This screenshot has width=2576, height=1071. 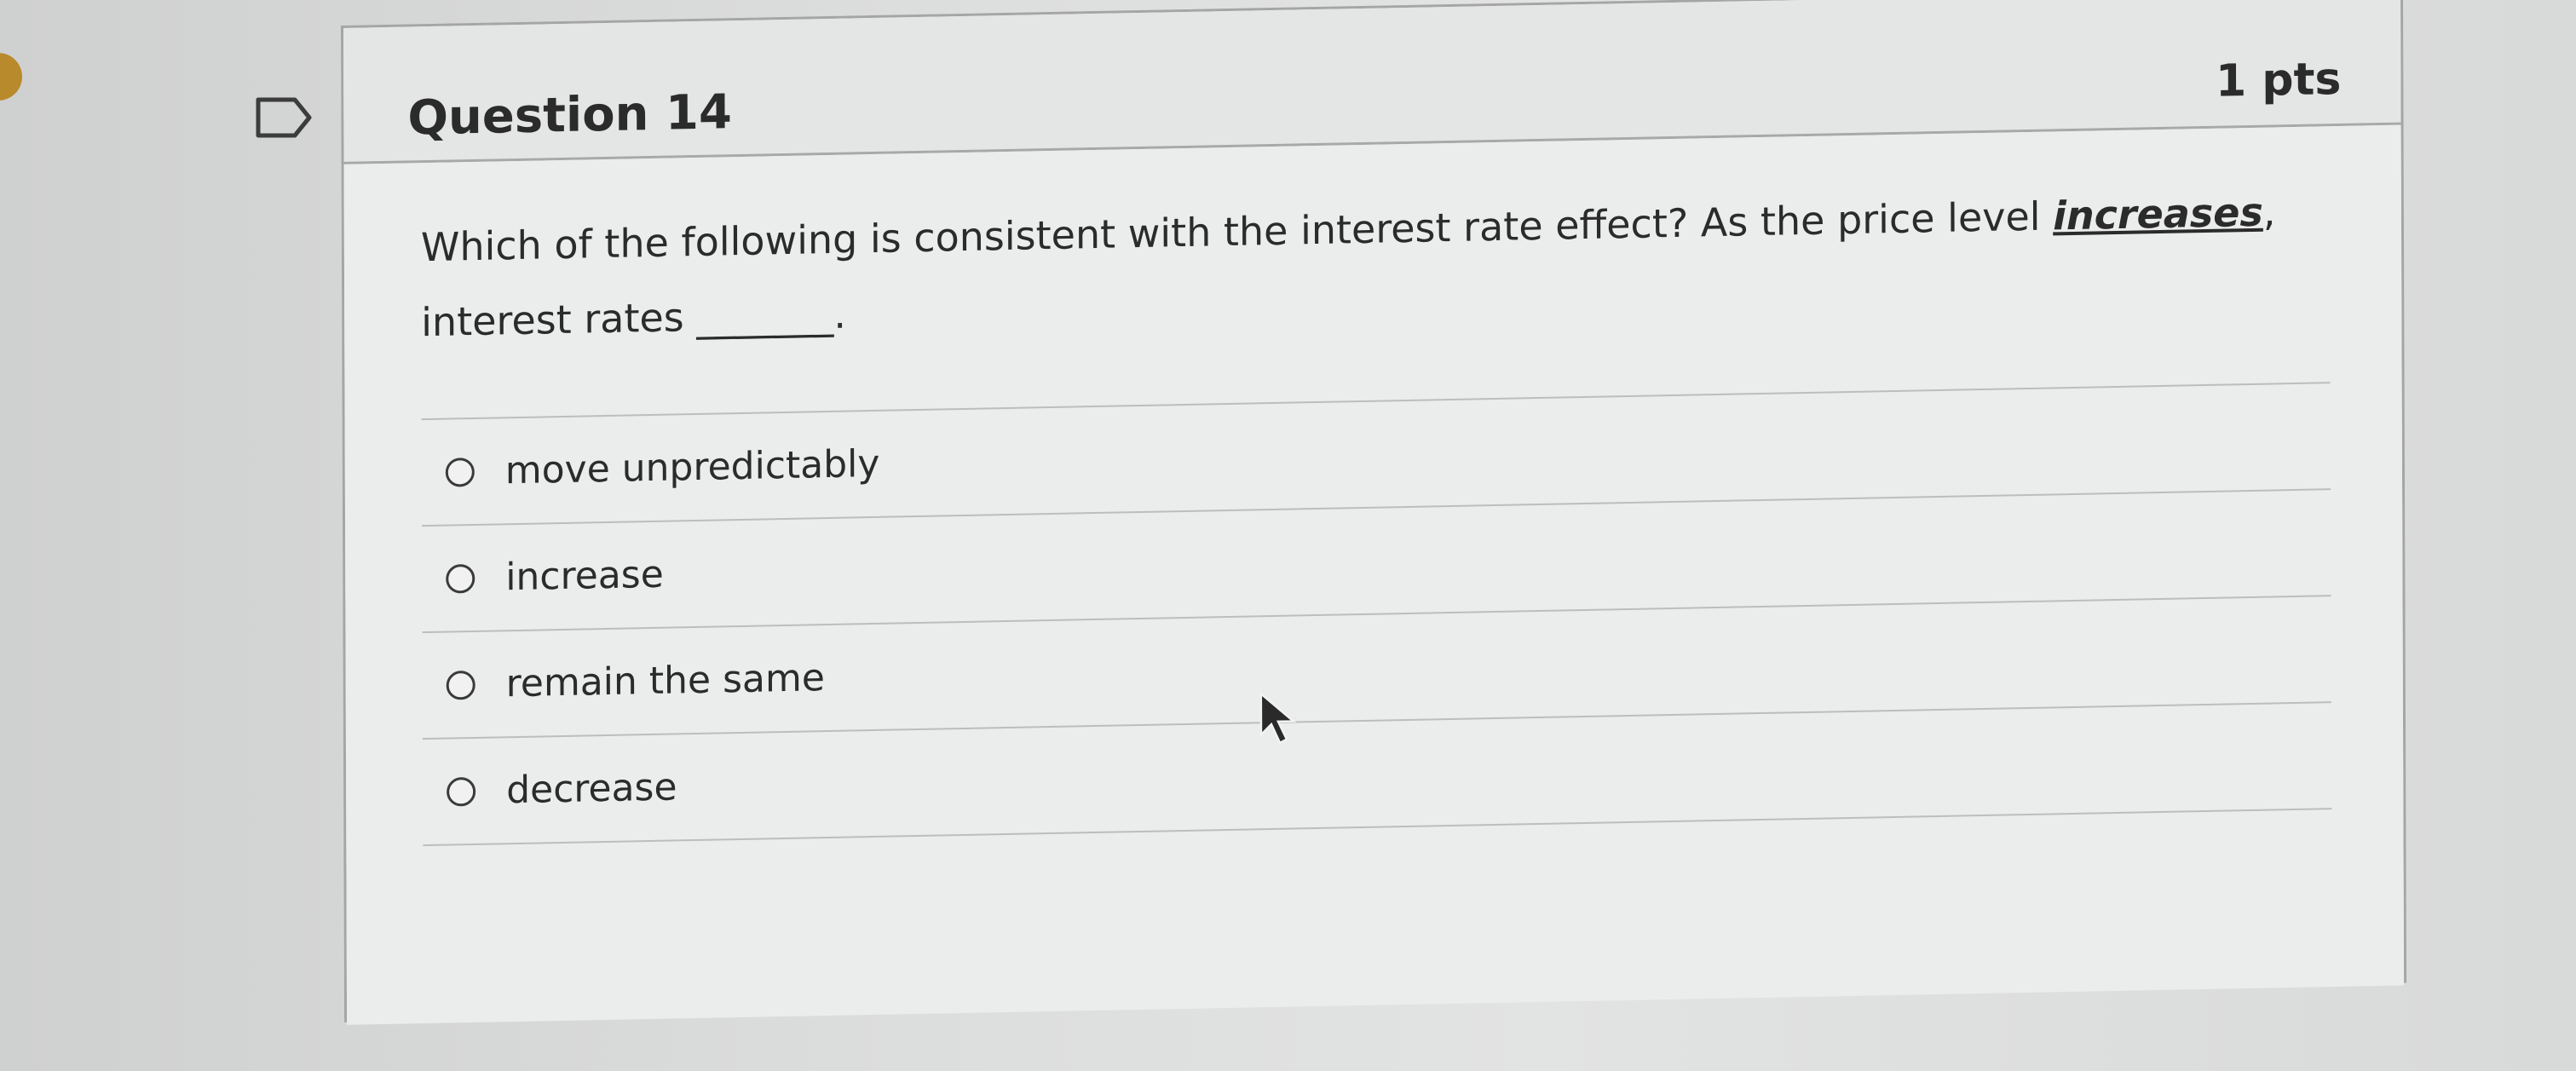 I want to click on answer-label: increase, so click(x=584, y=576).